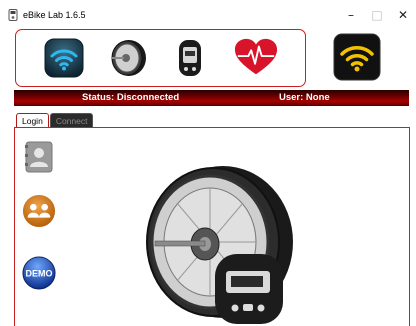 The height and width of the screenshot is (326, 416). I want to click on heart-rate-button, so click(256, 58).